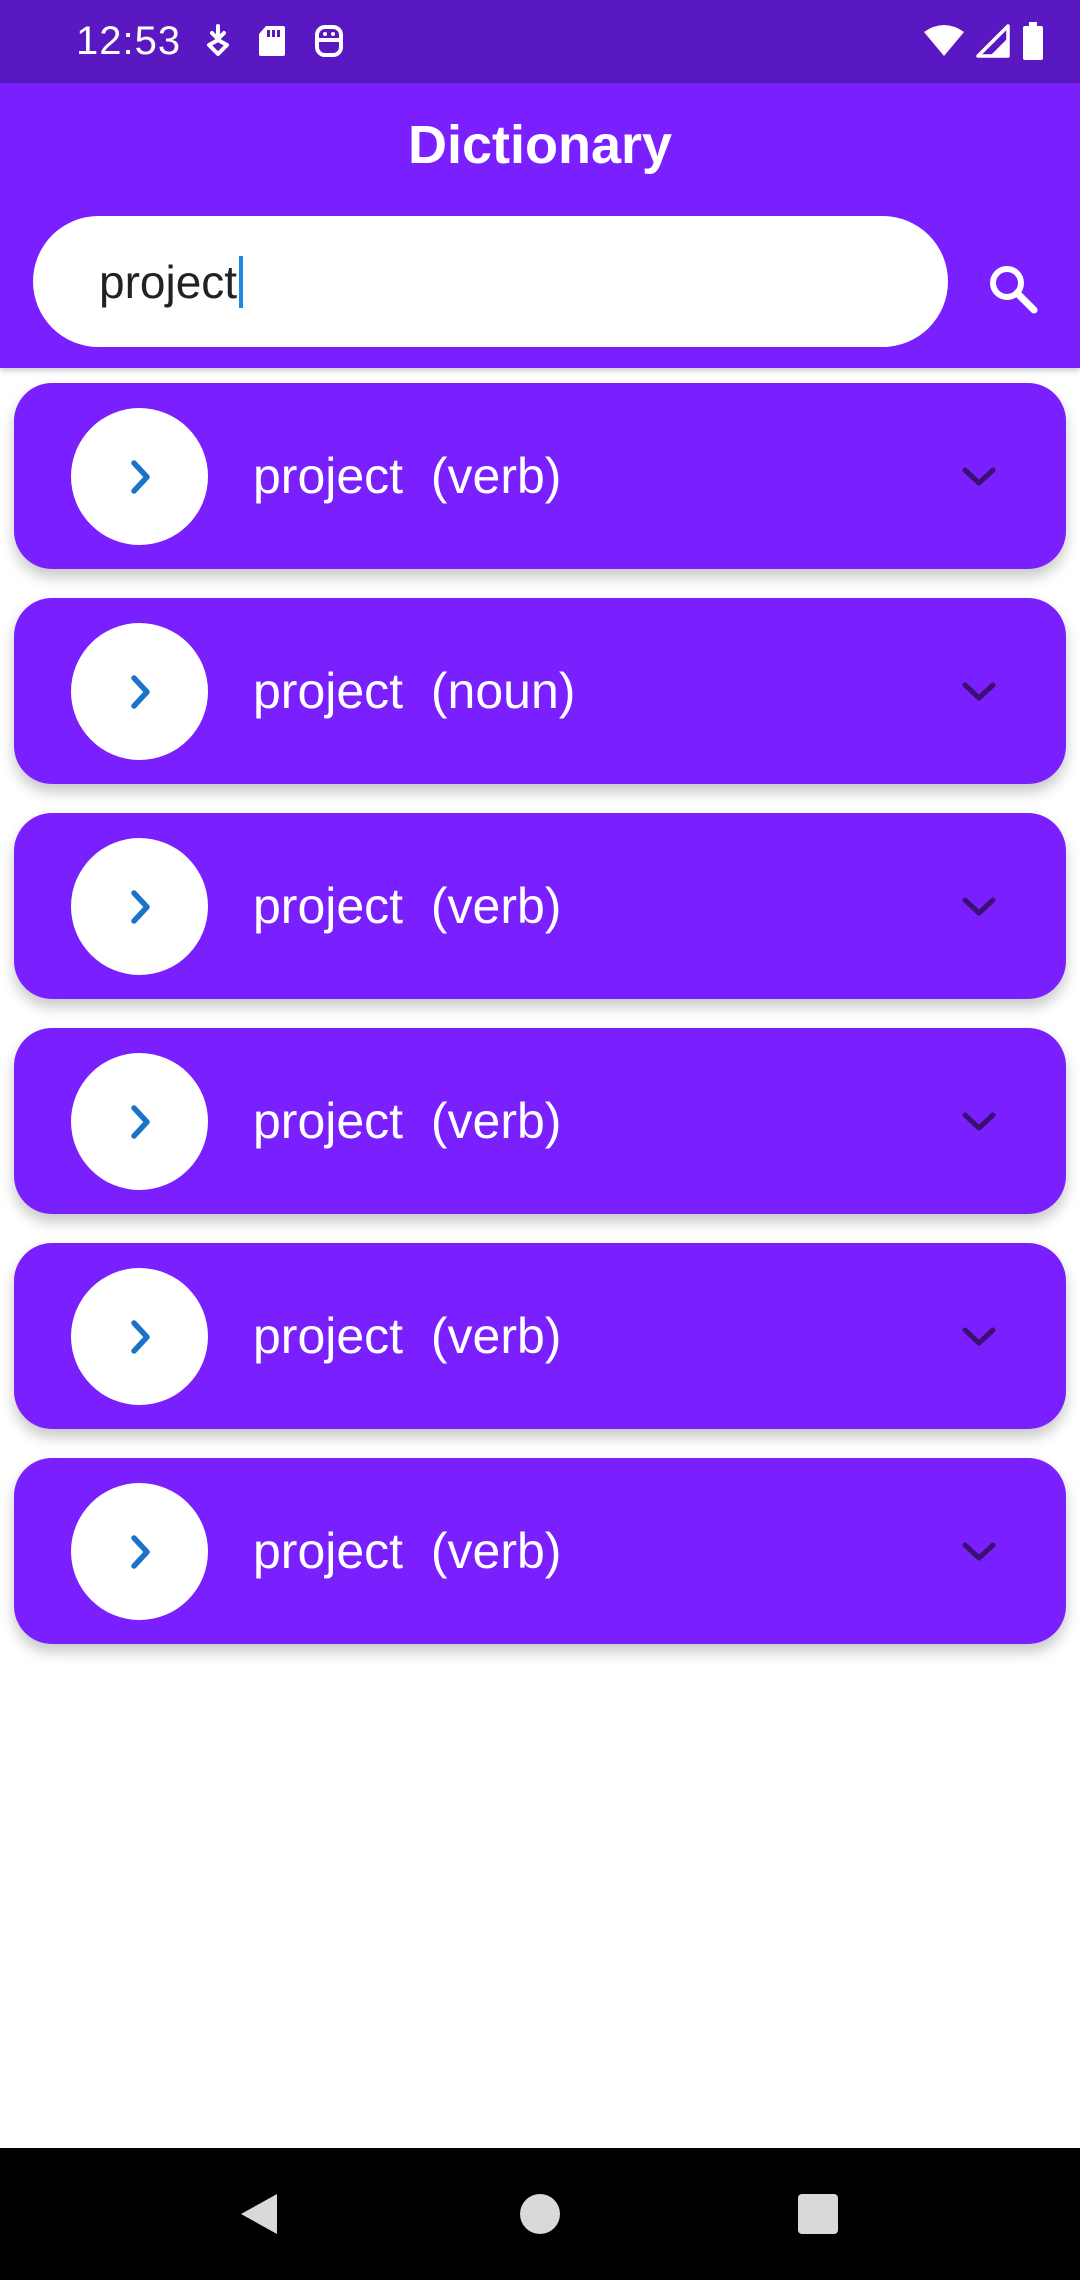 Image resolution: width=1080 pixels, height=2280 pixels. I want to click on battery-icon, so click(1033, 41).